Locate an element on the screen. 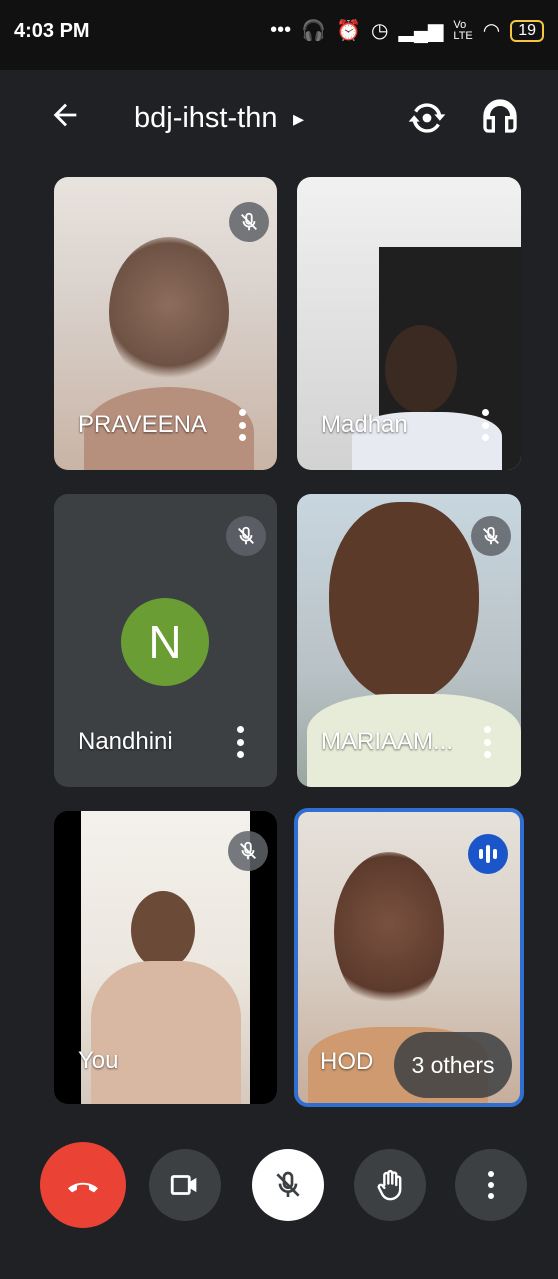 This screenshot has width=558, height=1279. alarm-off-icon: ⏰ is located at coordinates (348, 31).